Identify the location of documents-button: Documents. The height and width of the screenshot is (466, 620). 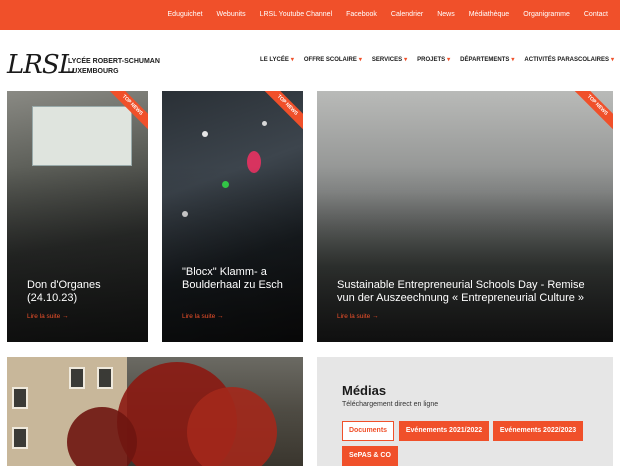
(368, 431).